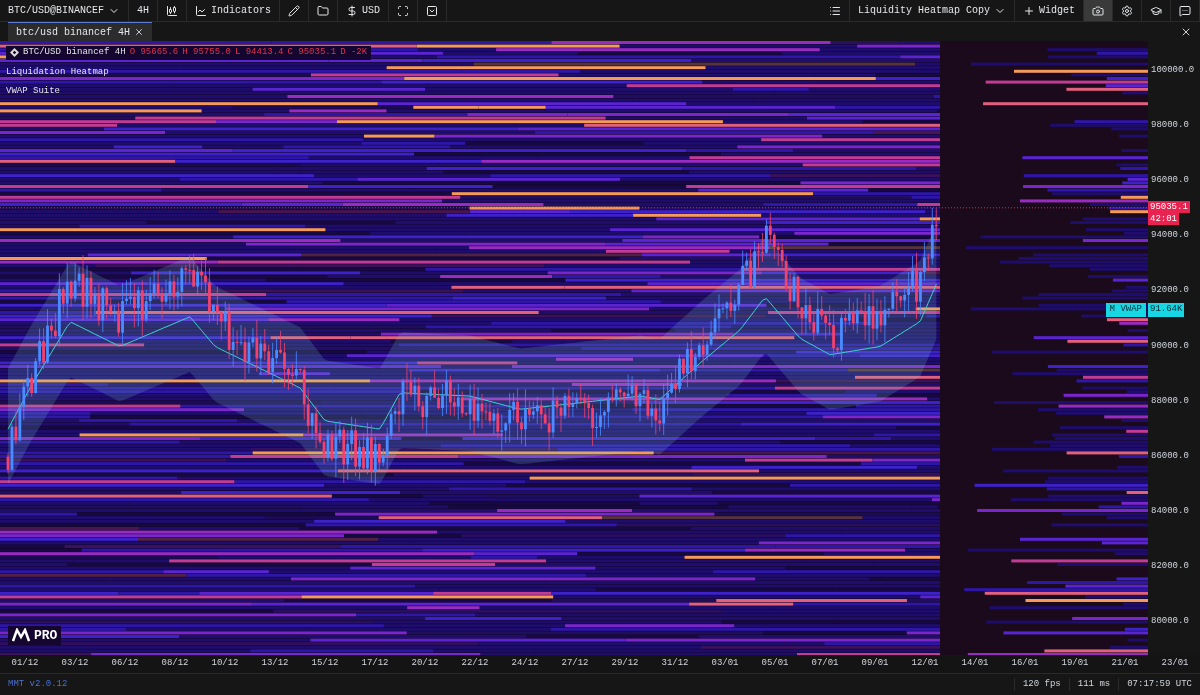  Describe the element at coordinates (1170, 181) in the screenshot. I see `price-axis-label: 96000.0` at that location.